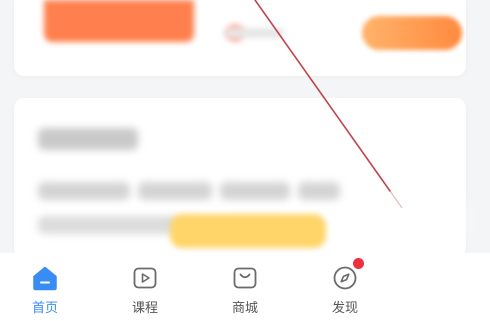 The height and width of the screenshot is (321, 490). Describe the element at coordinates (344, 308) in the screenshot. I see `tab-discover-label: 发现` at that location.